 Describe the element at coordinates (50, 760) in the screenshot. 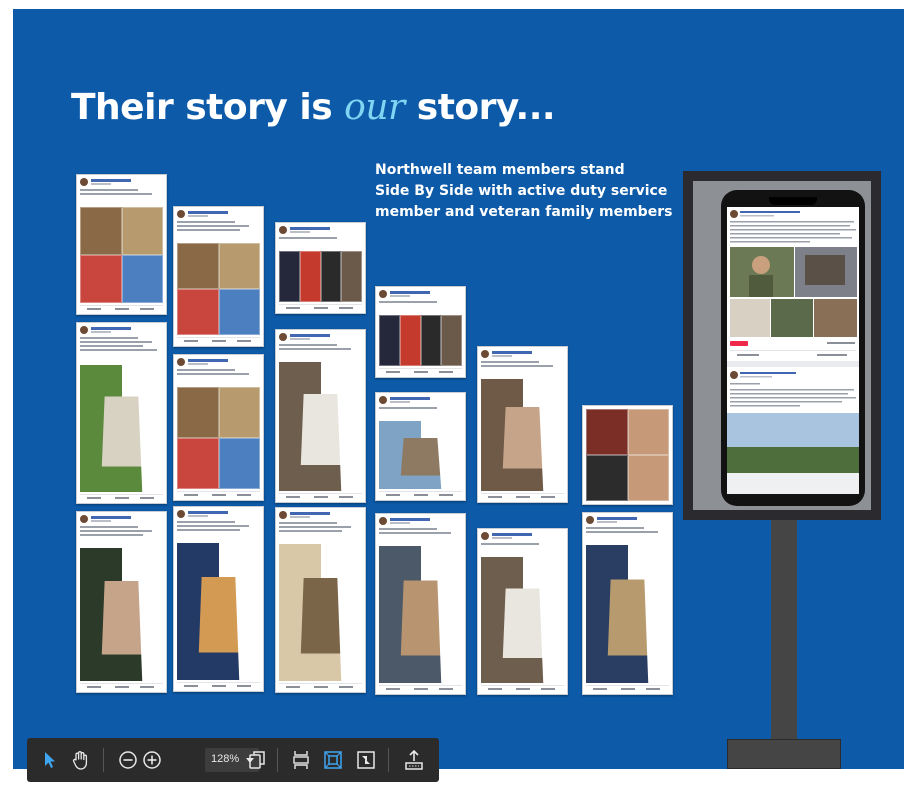

I see `cursor-arrow-icon` at that location.